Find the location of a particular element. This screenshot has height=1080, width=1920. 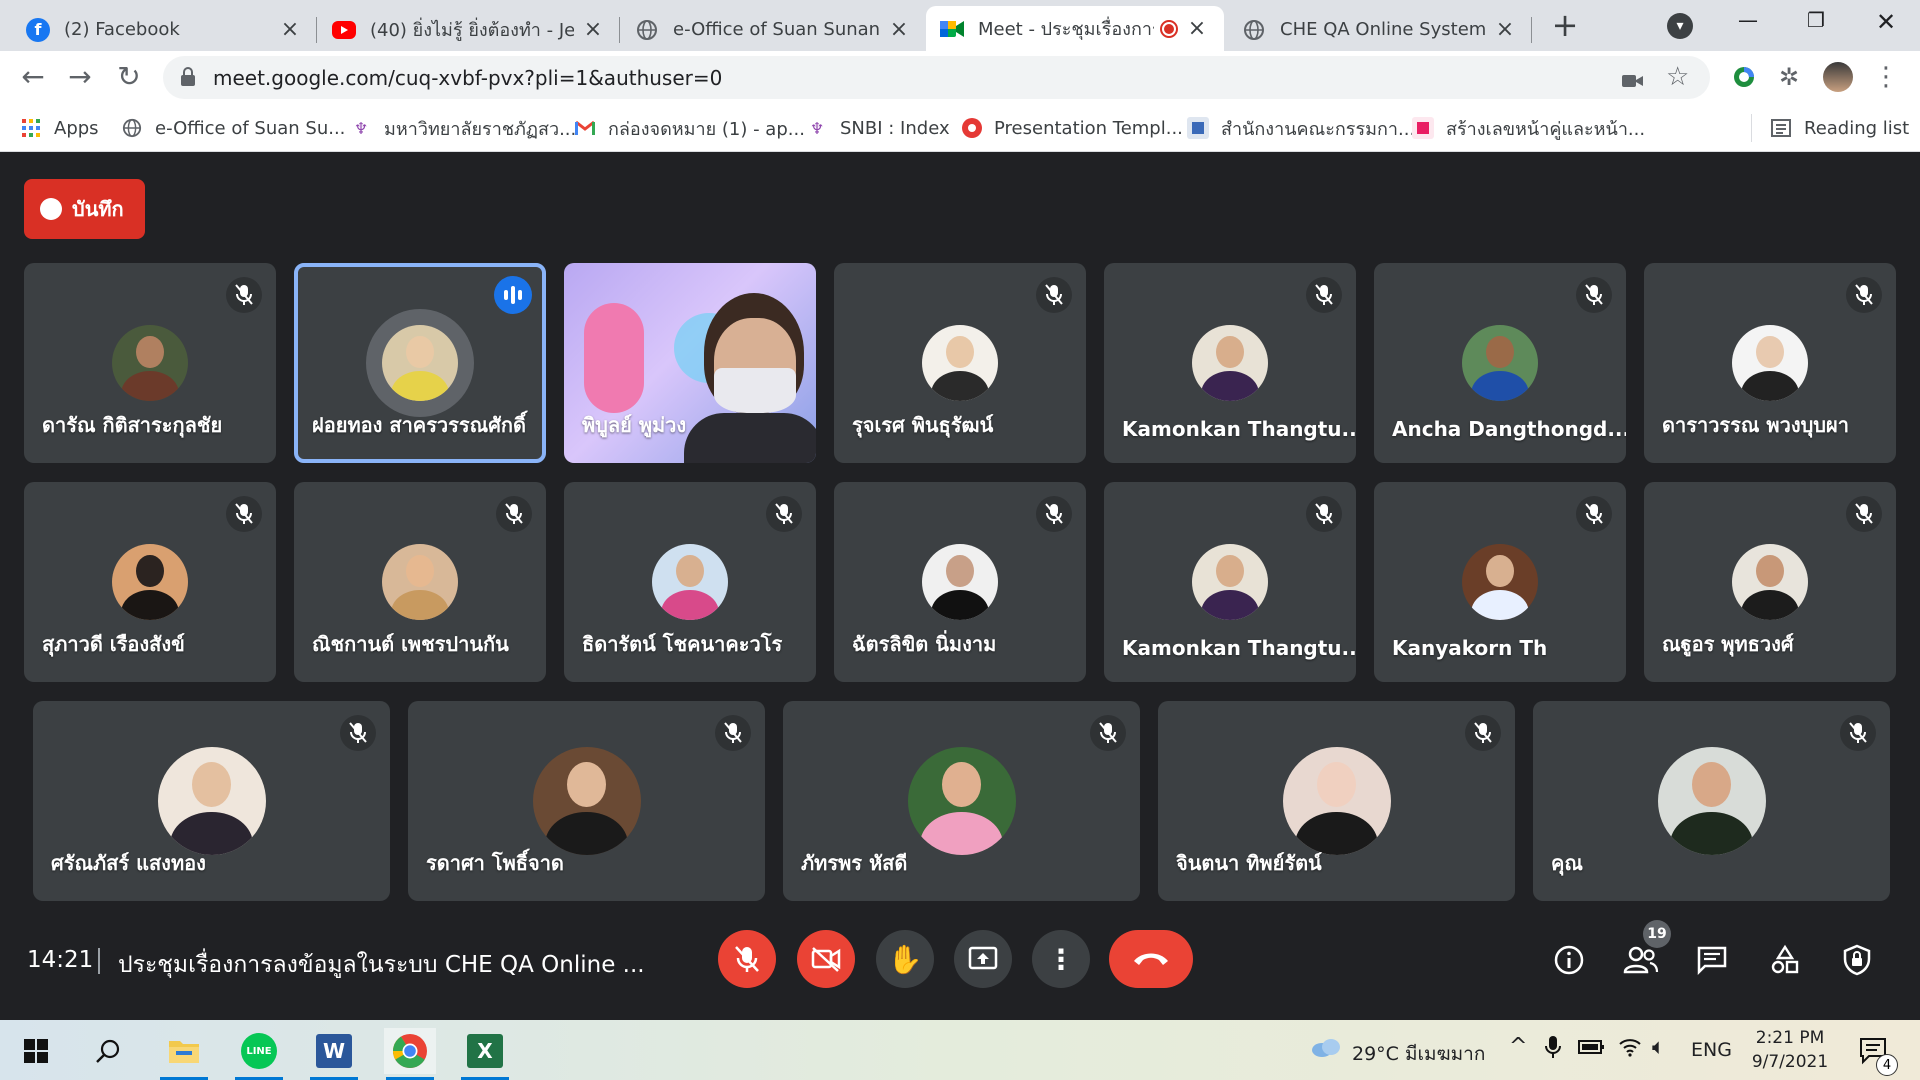

back-button: ← is located at coordinates (33, 78).